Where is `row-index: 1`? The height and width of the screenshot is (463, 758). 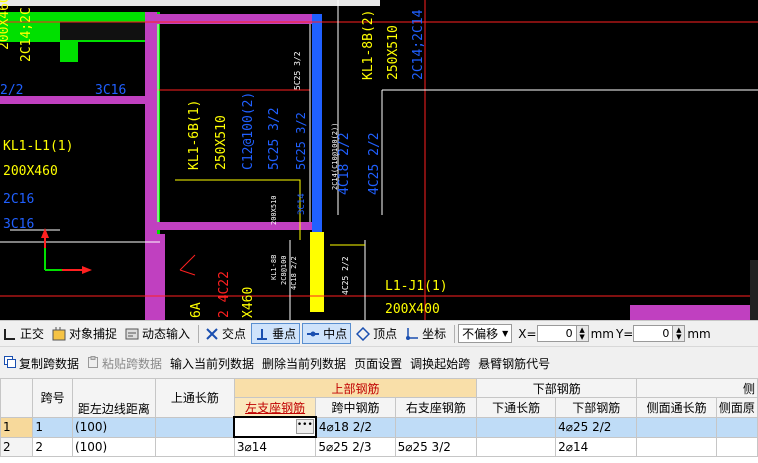 row-index: 1 is located at coordinates (17, 427).